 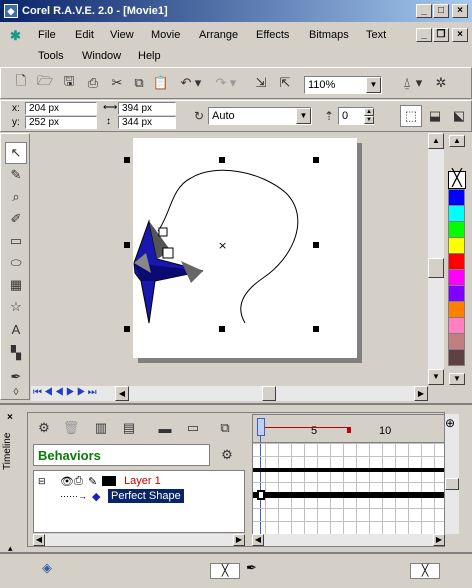 I want to click on motion-start-handle, so click(x=163, y=232).